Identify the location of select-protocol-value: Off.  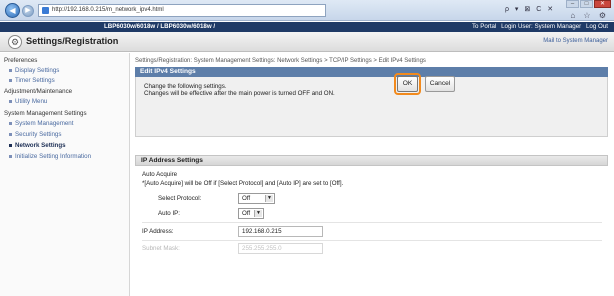
(246, 198).